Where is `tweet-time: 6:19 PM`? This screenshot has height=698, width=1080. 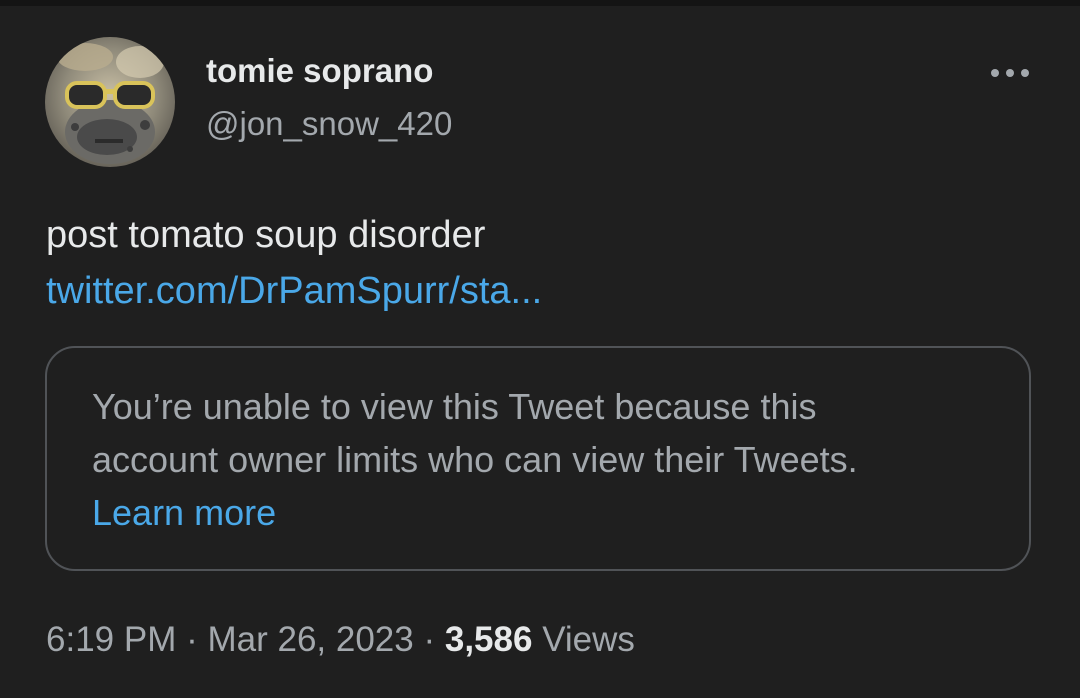
tweet-time: 6:19 PM is located at coordinates (111, 639).